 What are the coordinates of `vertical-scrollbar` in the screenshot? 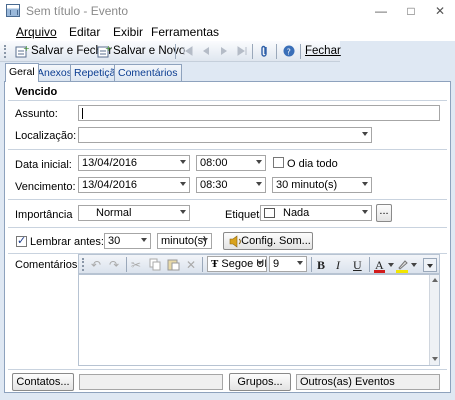 It's located at (434, 320).